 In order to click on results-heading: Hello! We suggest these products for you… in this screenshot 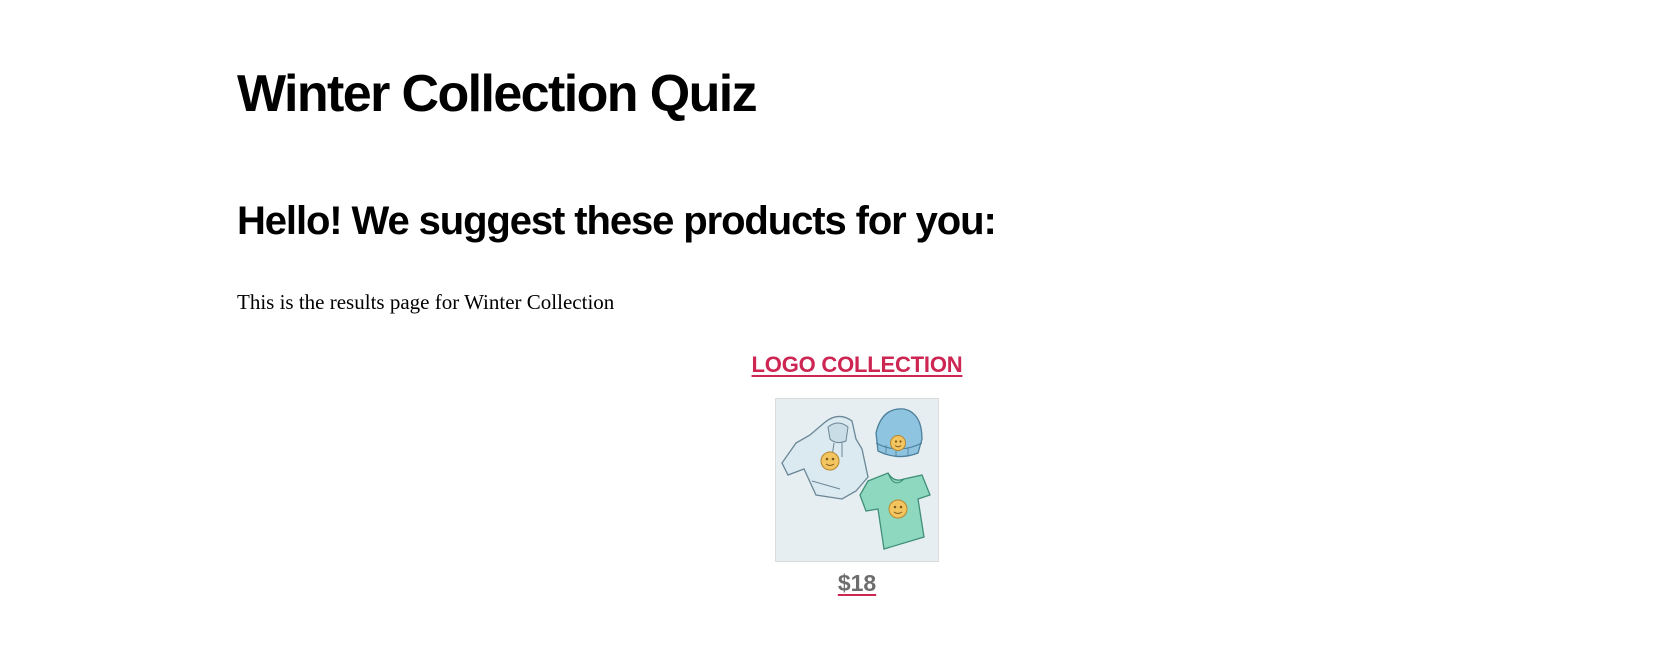, I will do `click(617, 221)`.